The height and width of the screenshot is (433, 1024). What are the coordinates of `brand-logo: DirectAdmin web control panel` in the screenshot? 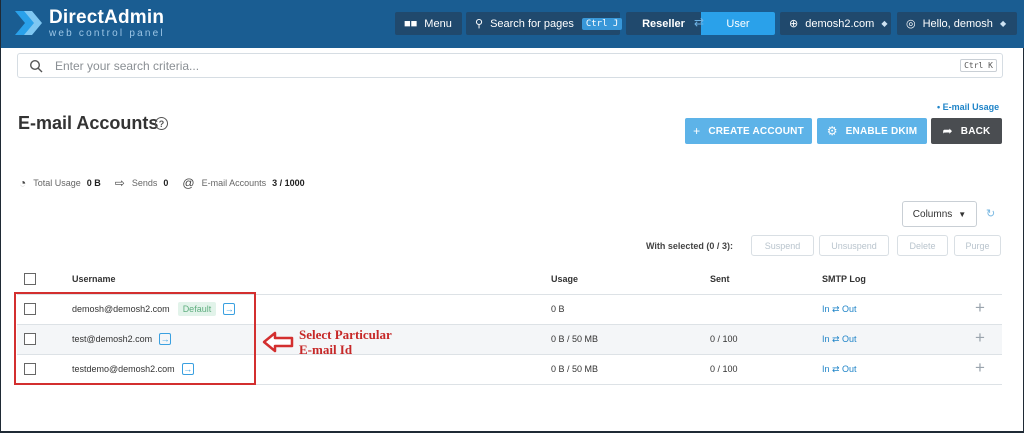 It's located at (89, 23).